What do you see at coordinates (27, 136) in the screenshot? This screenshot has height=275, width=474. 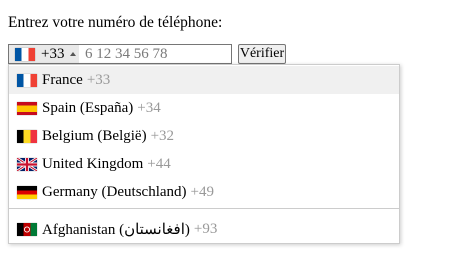 I see `flag-belgium-icon` at bounding box center [27, 136].